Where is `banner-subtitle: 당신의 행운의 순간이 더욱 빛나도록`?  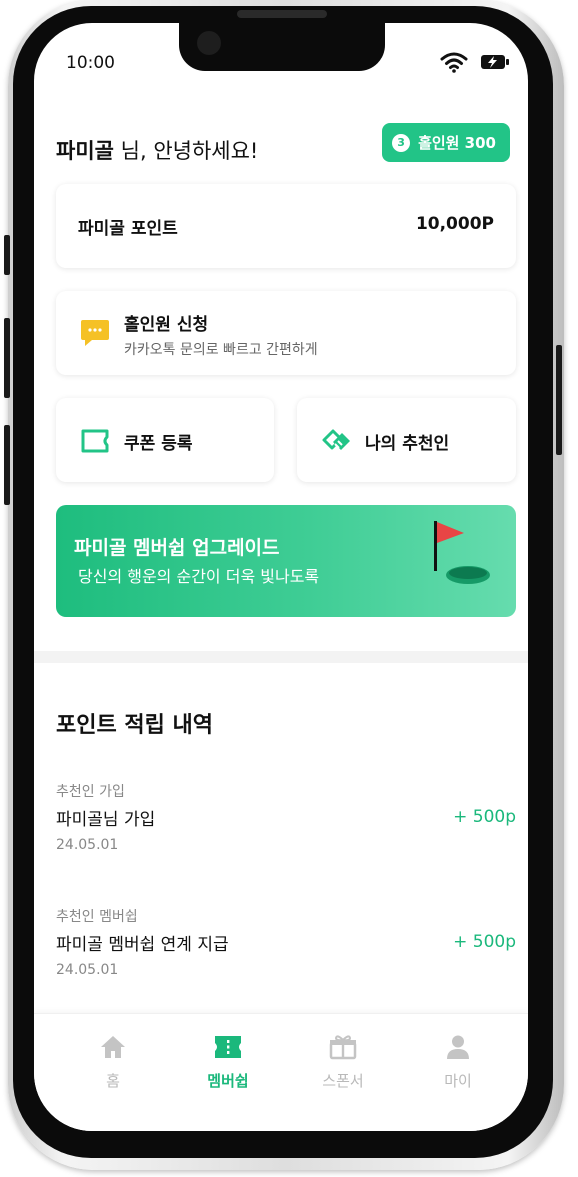 banner-subtitle: 당신의 행운의 순간이 더욱 빛나도록 is located at coordinates (199, 576).